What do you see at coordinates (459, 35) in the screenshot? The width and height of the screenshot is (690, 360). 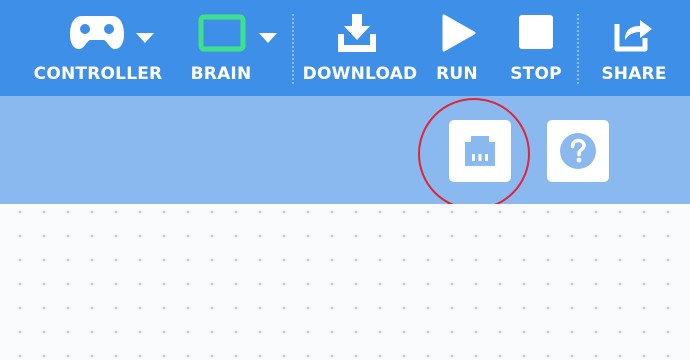 I see `play-icon` at bounding box center [459, 35].